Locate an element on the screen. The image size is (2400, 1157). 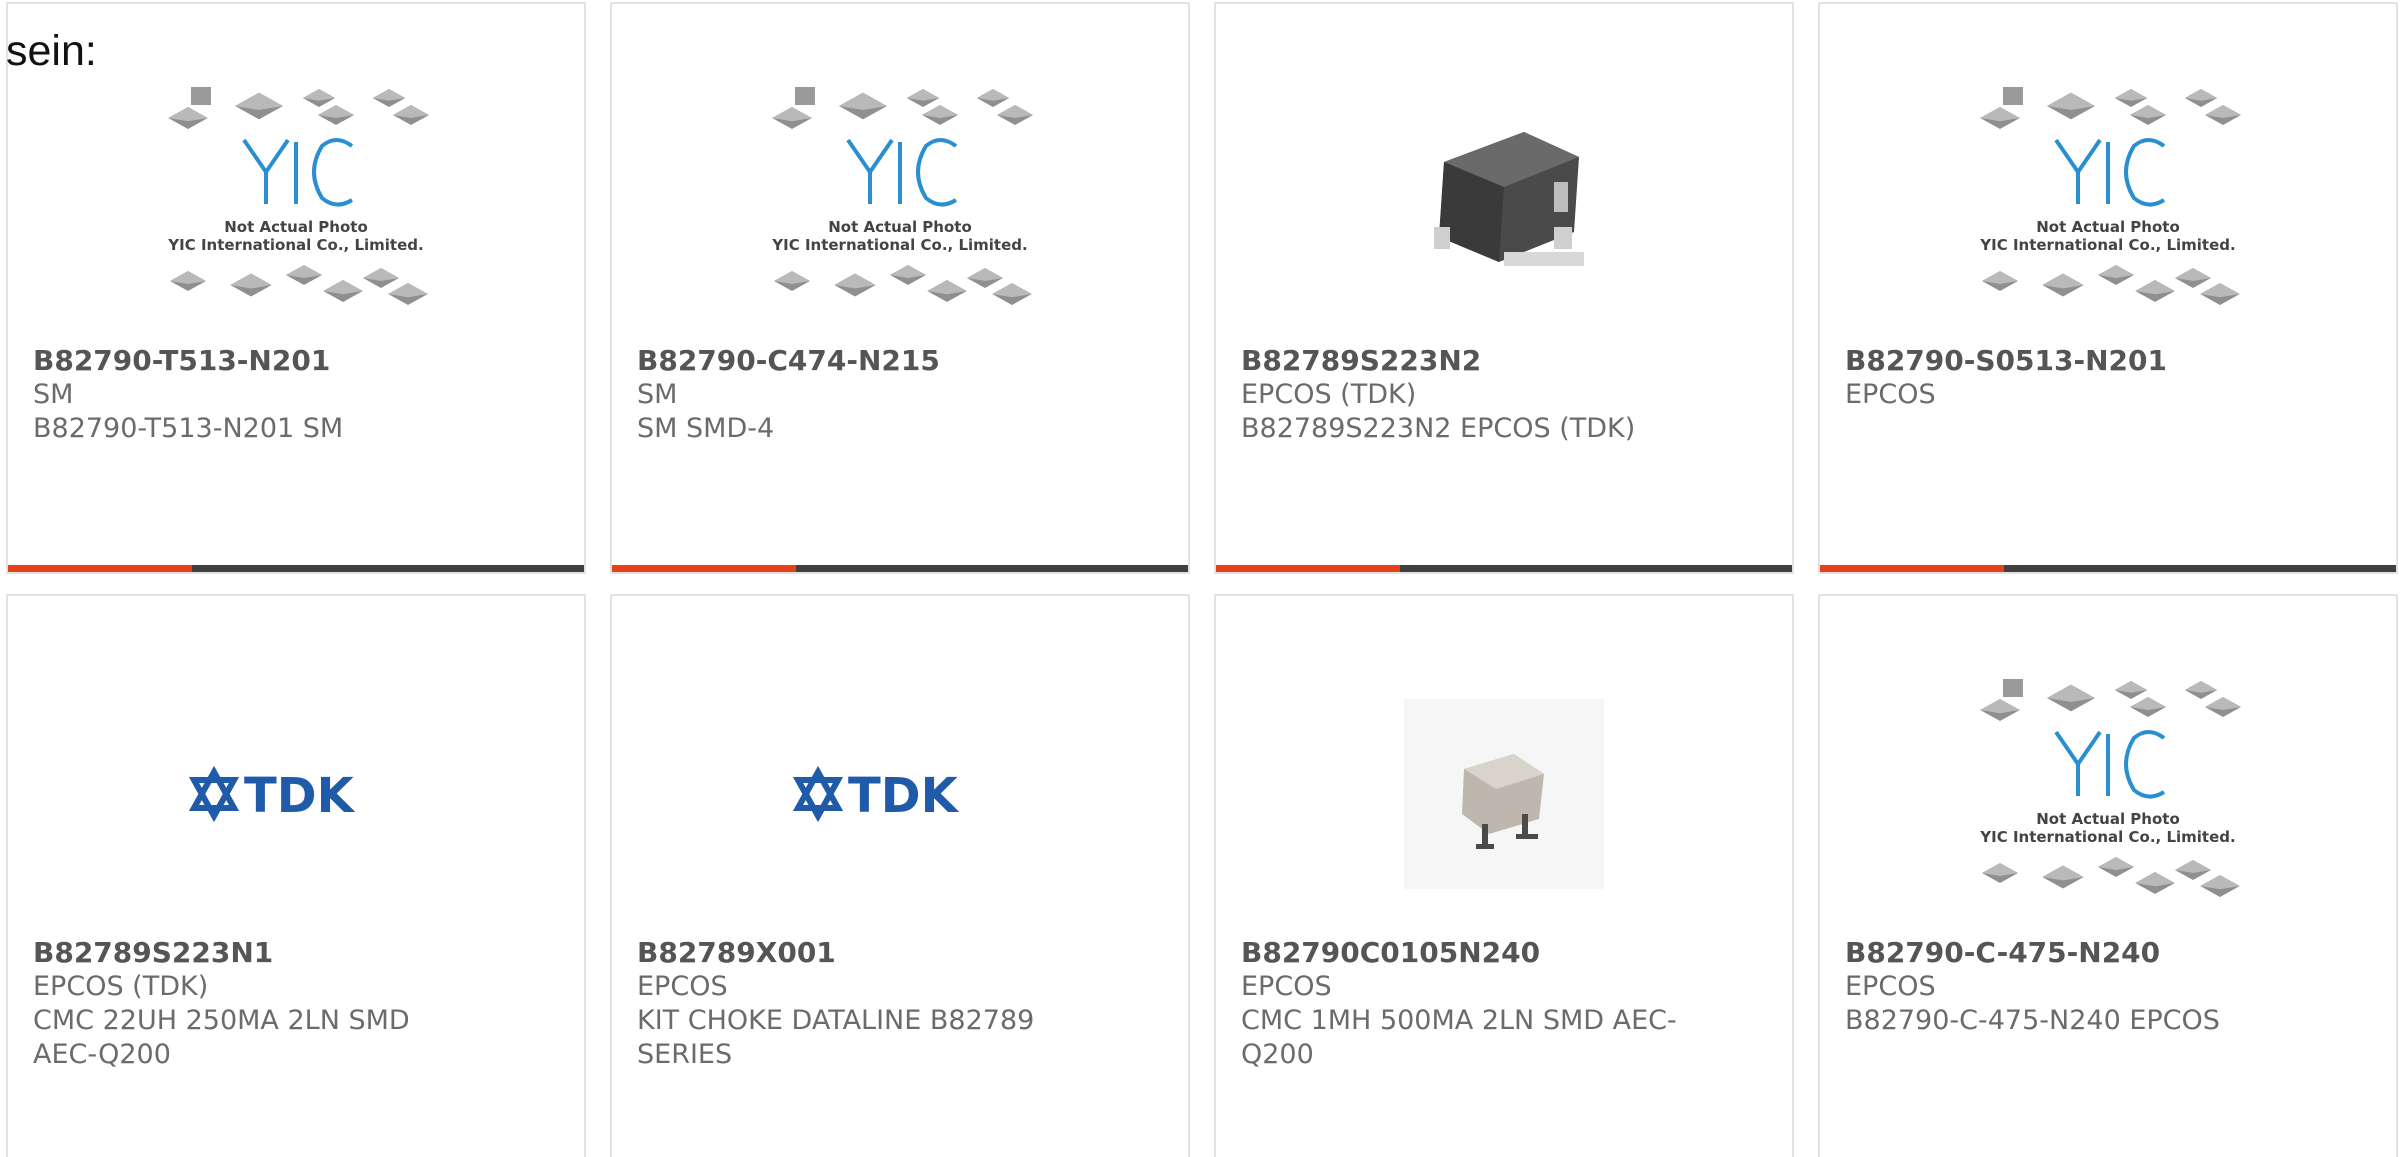
description: KIT CHOKE DATALINE B82789 SERIES is located at coordinates (836, 1037).